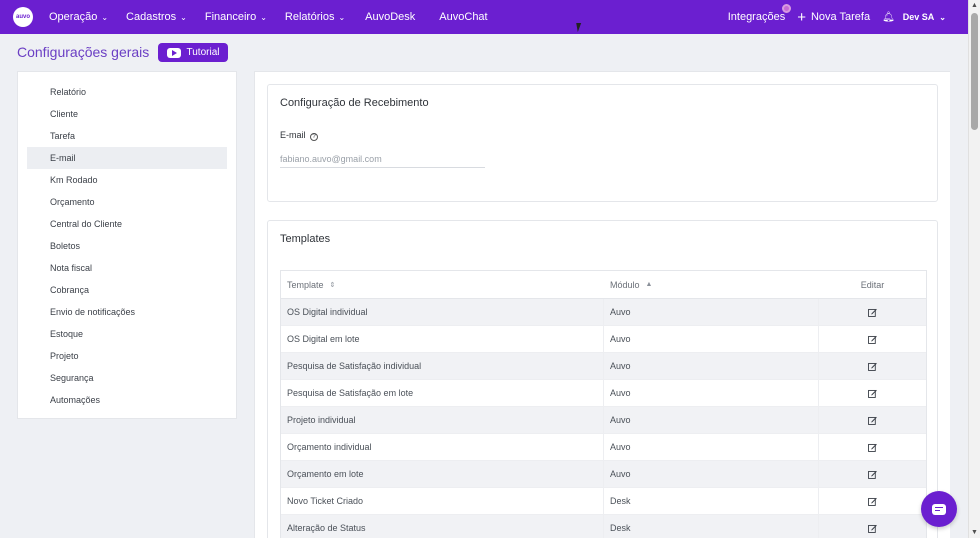 Image resolution: width=980 pixels, height=538 pixels. I want to click on table-row: OS Digital em lote Auvo, so click(603, 339).